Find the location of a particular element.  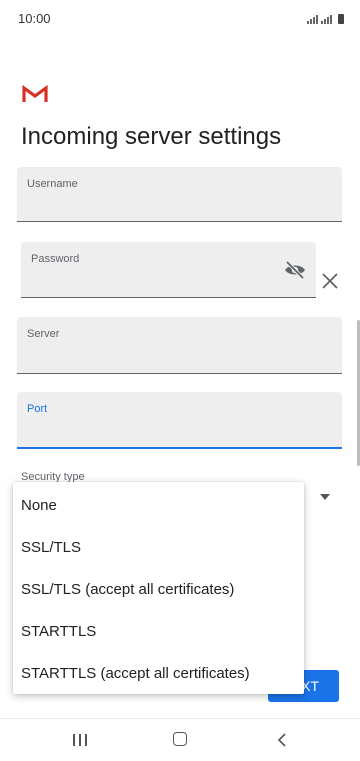

gmail-logo is located at coordinates (35, 93).